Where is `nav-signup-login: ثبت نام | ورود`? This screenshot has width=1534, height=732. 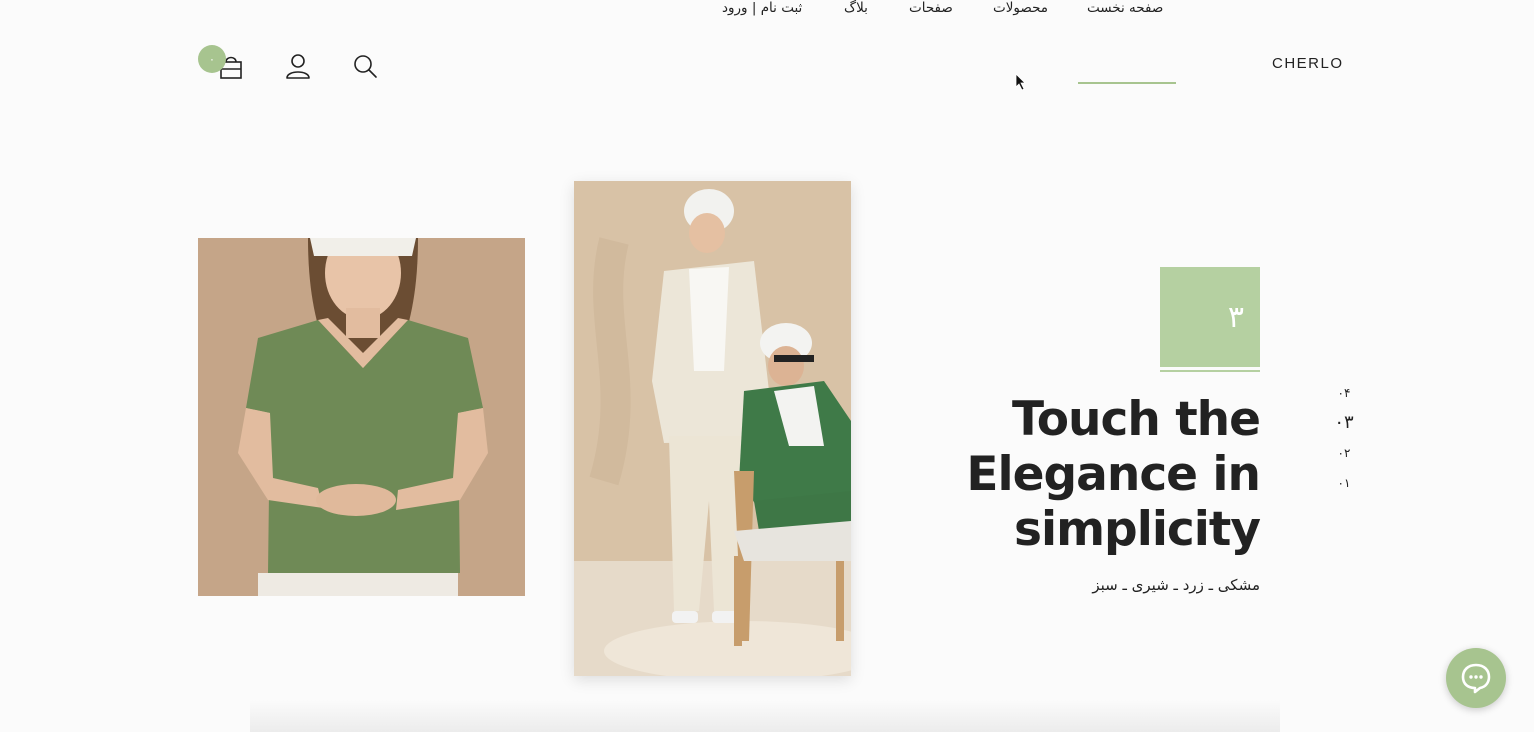
nav-signup-login: ثبت نام | ورود is located at coordinates (762, 8).